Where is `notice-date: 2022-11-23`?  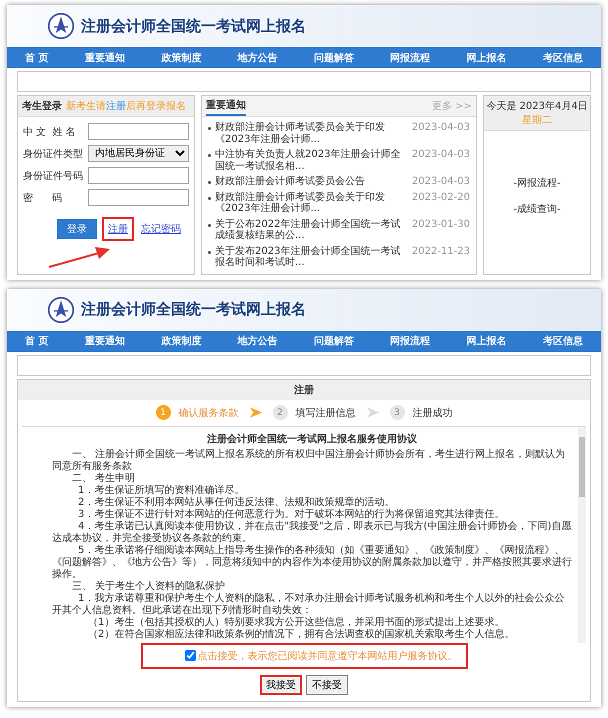 notice-date: 2022-11-23 is located at coordinates (441, 251).